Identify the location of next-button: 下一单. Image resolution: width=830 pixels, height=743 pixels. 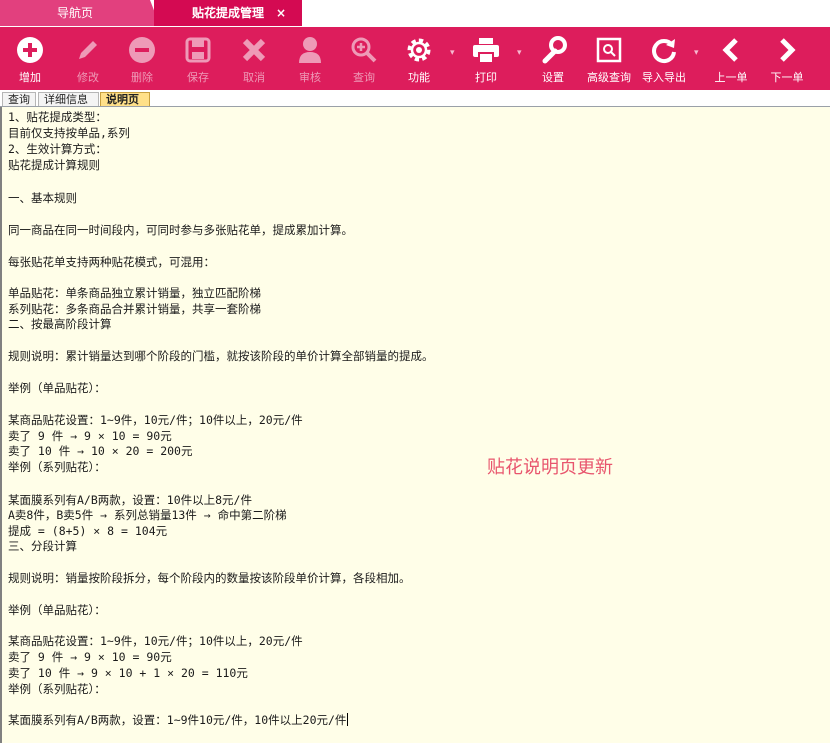
(787, 58).